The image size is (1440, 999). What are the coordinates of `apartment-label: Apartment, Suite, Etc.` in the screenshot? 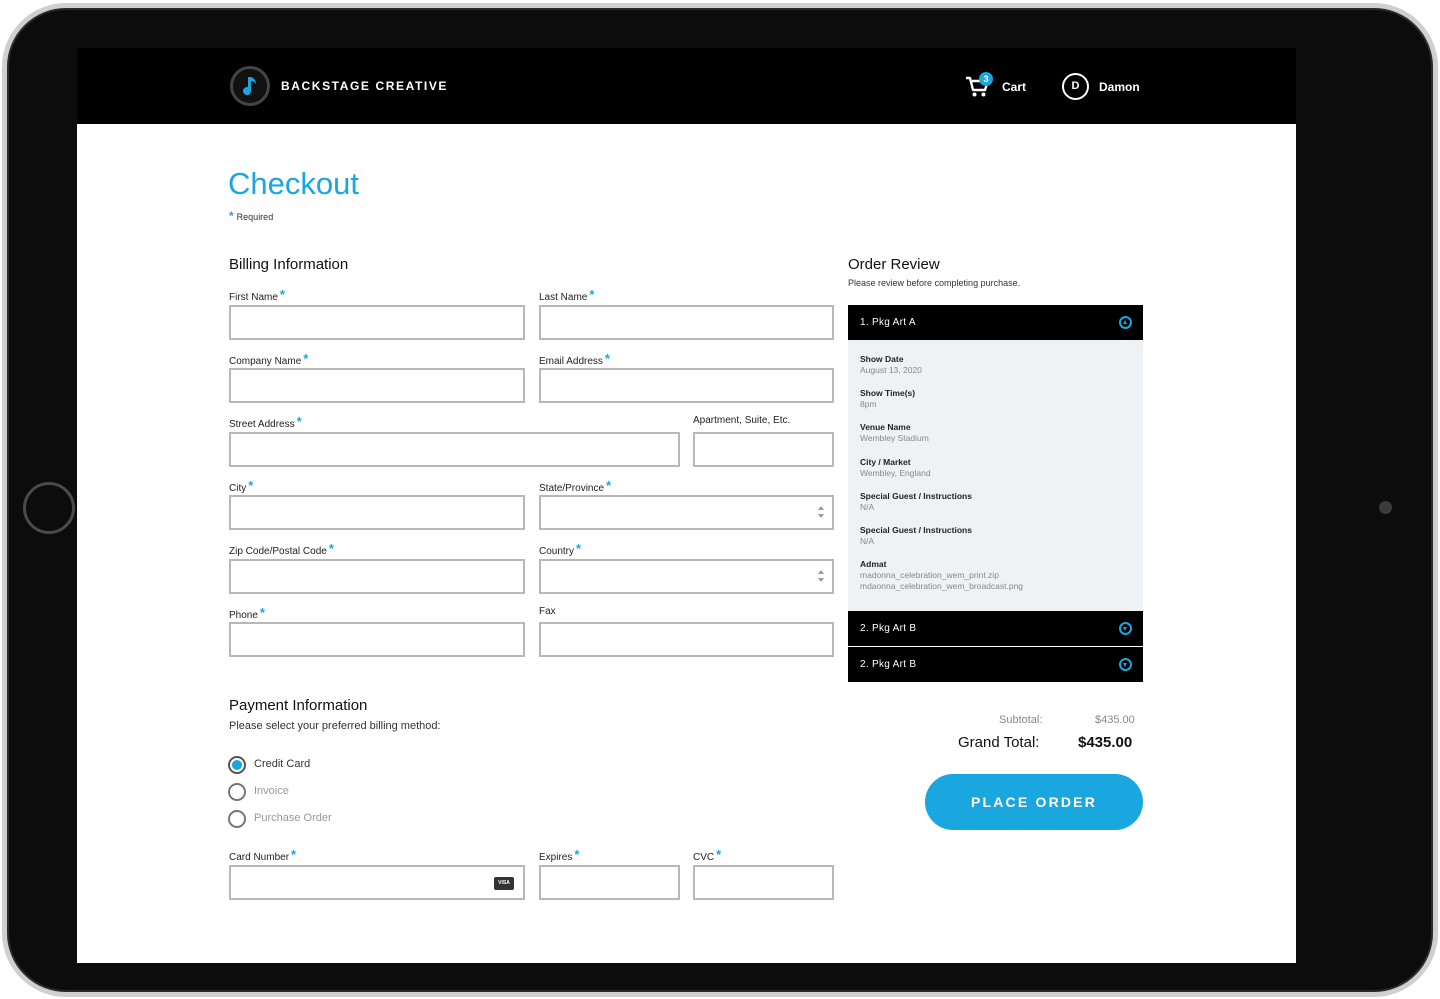 It's located at (742, 420).